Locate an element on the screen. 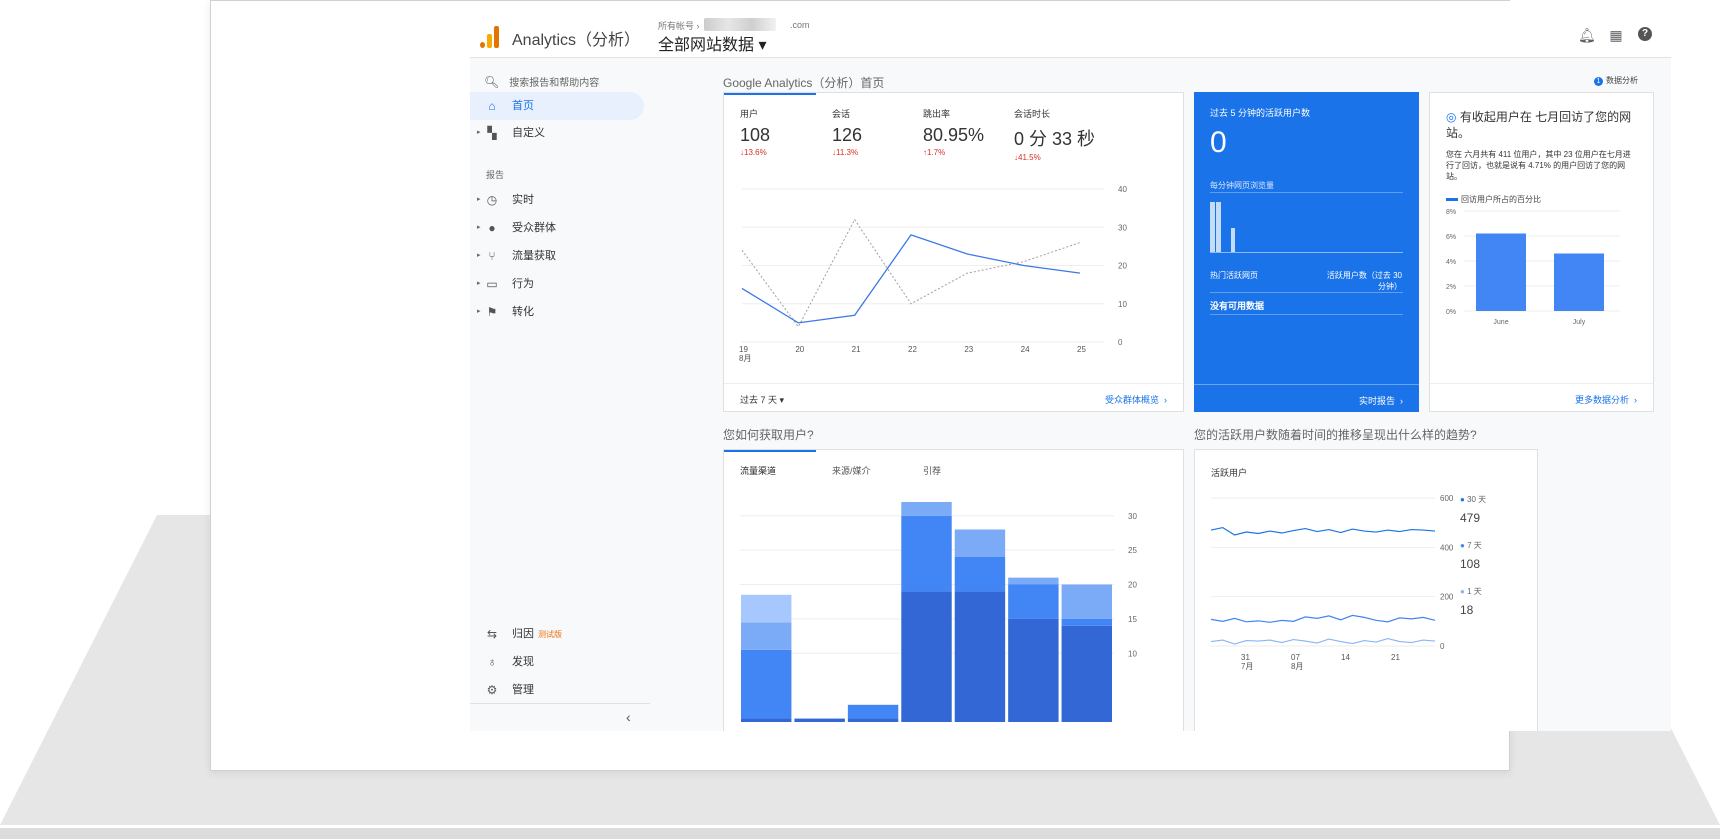 The image size is (1720, 839). x-tick-label: June is located at coordinates (1500, 322).